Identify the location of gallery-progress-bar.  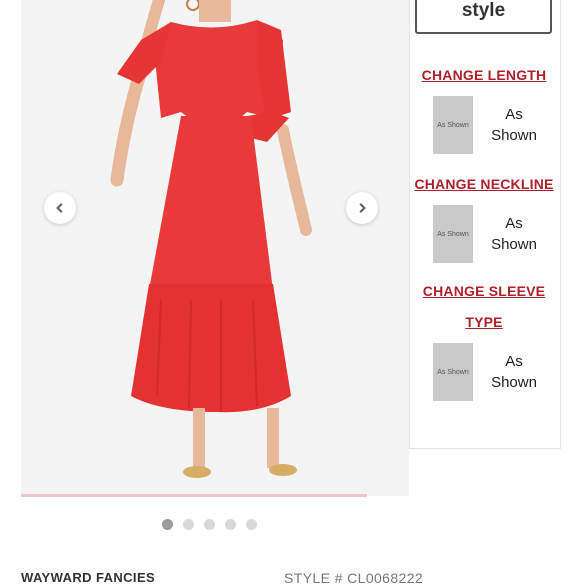
(194, 495).